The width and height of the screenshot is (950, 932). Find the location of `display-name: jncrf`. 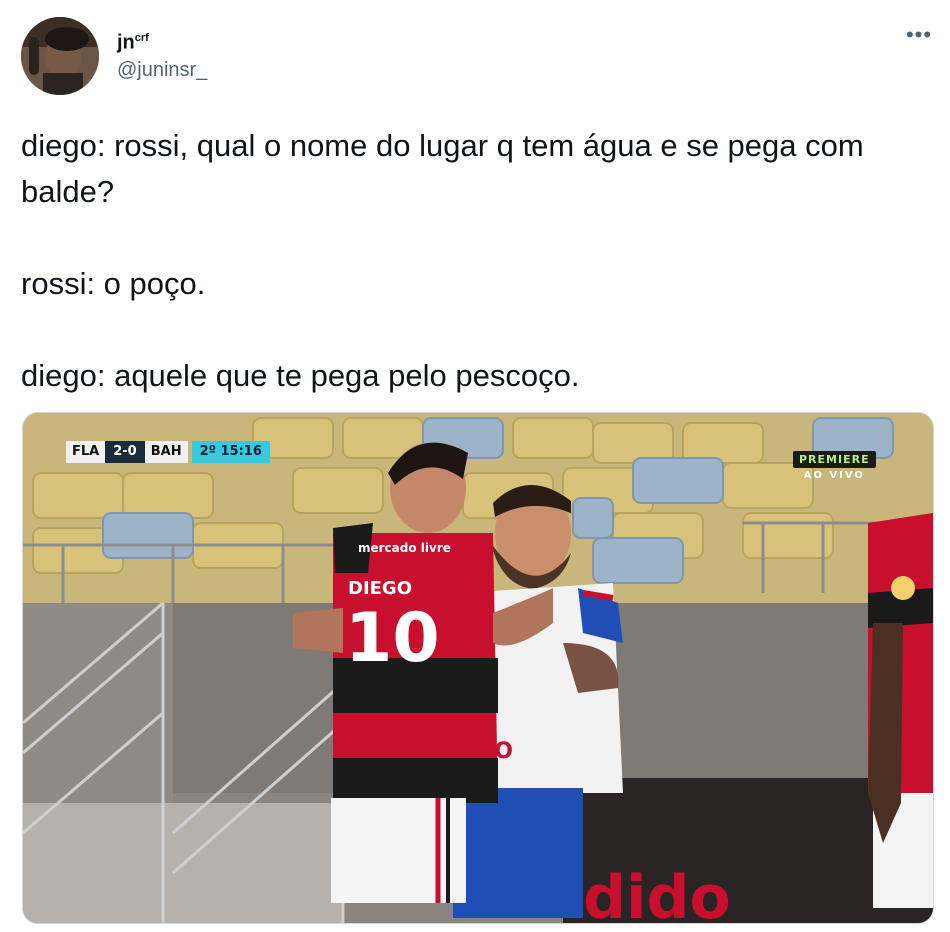

display-name: jncrf is located at coordinates (133, 40).